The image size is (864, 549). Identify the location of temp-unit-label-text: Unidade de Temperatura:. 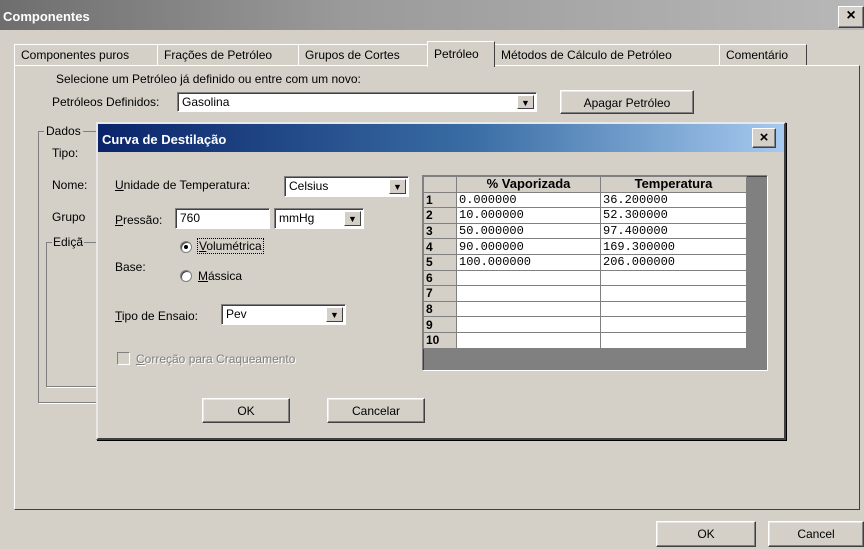
(183, 185).